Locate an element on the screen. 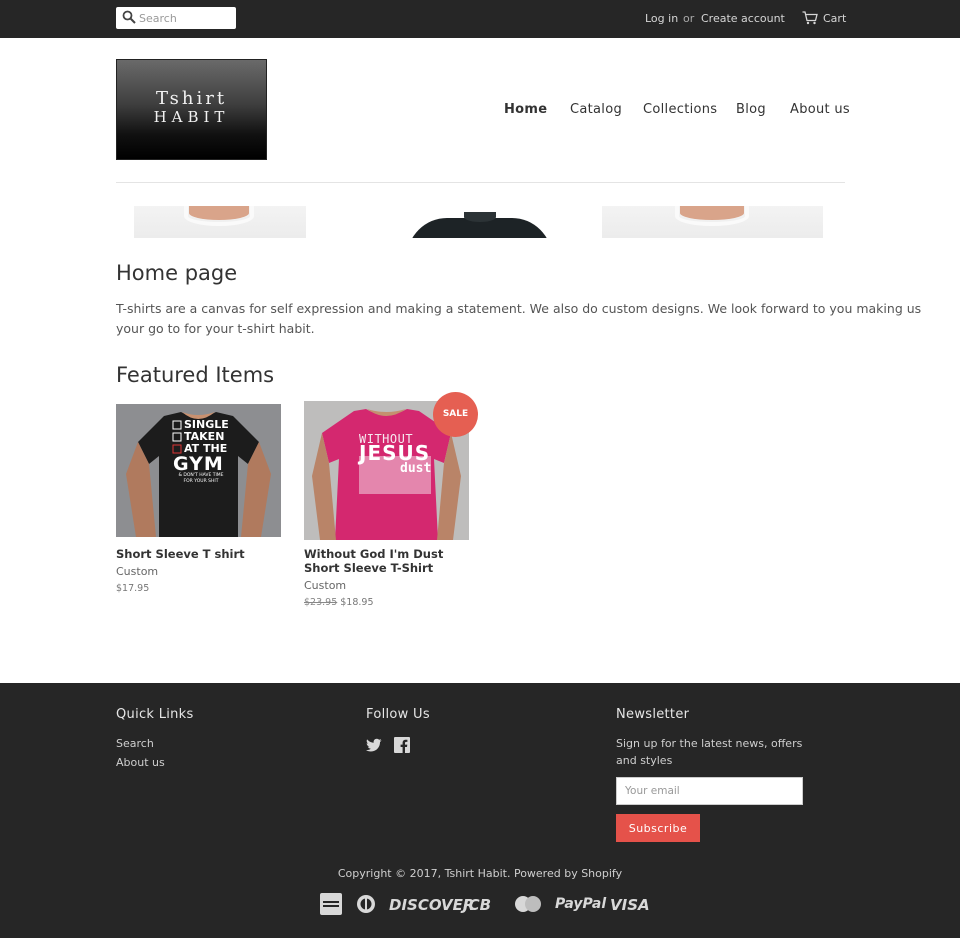  search-input is located at coordinates (186, 18).